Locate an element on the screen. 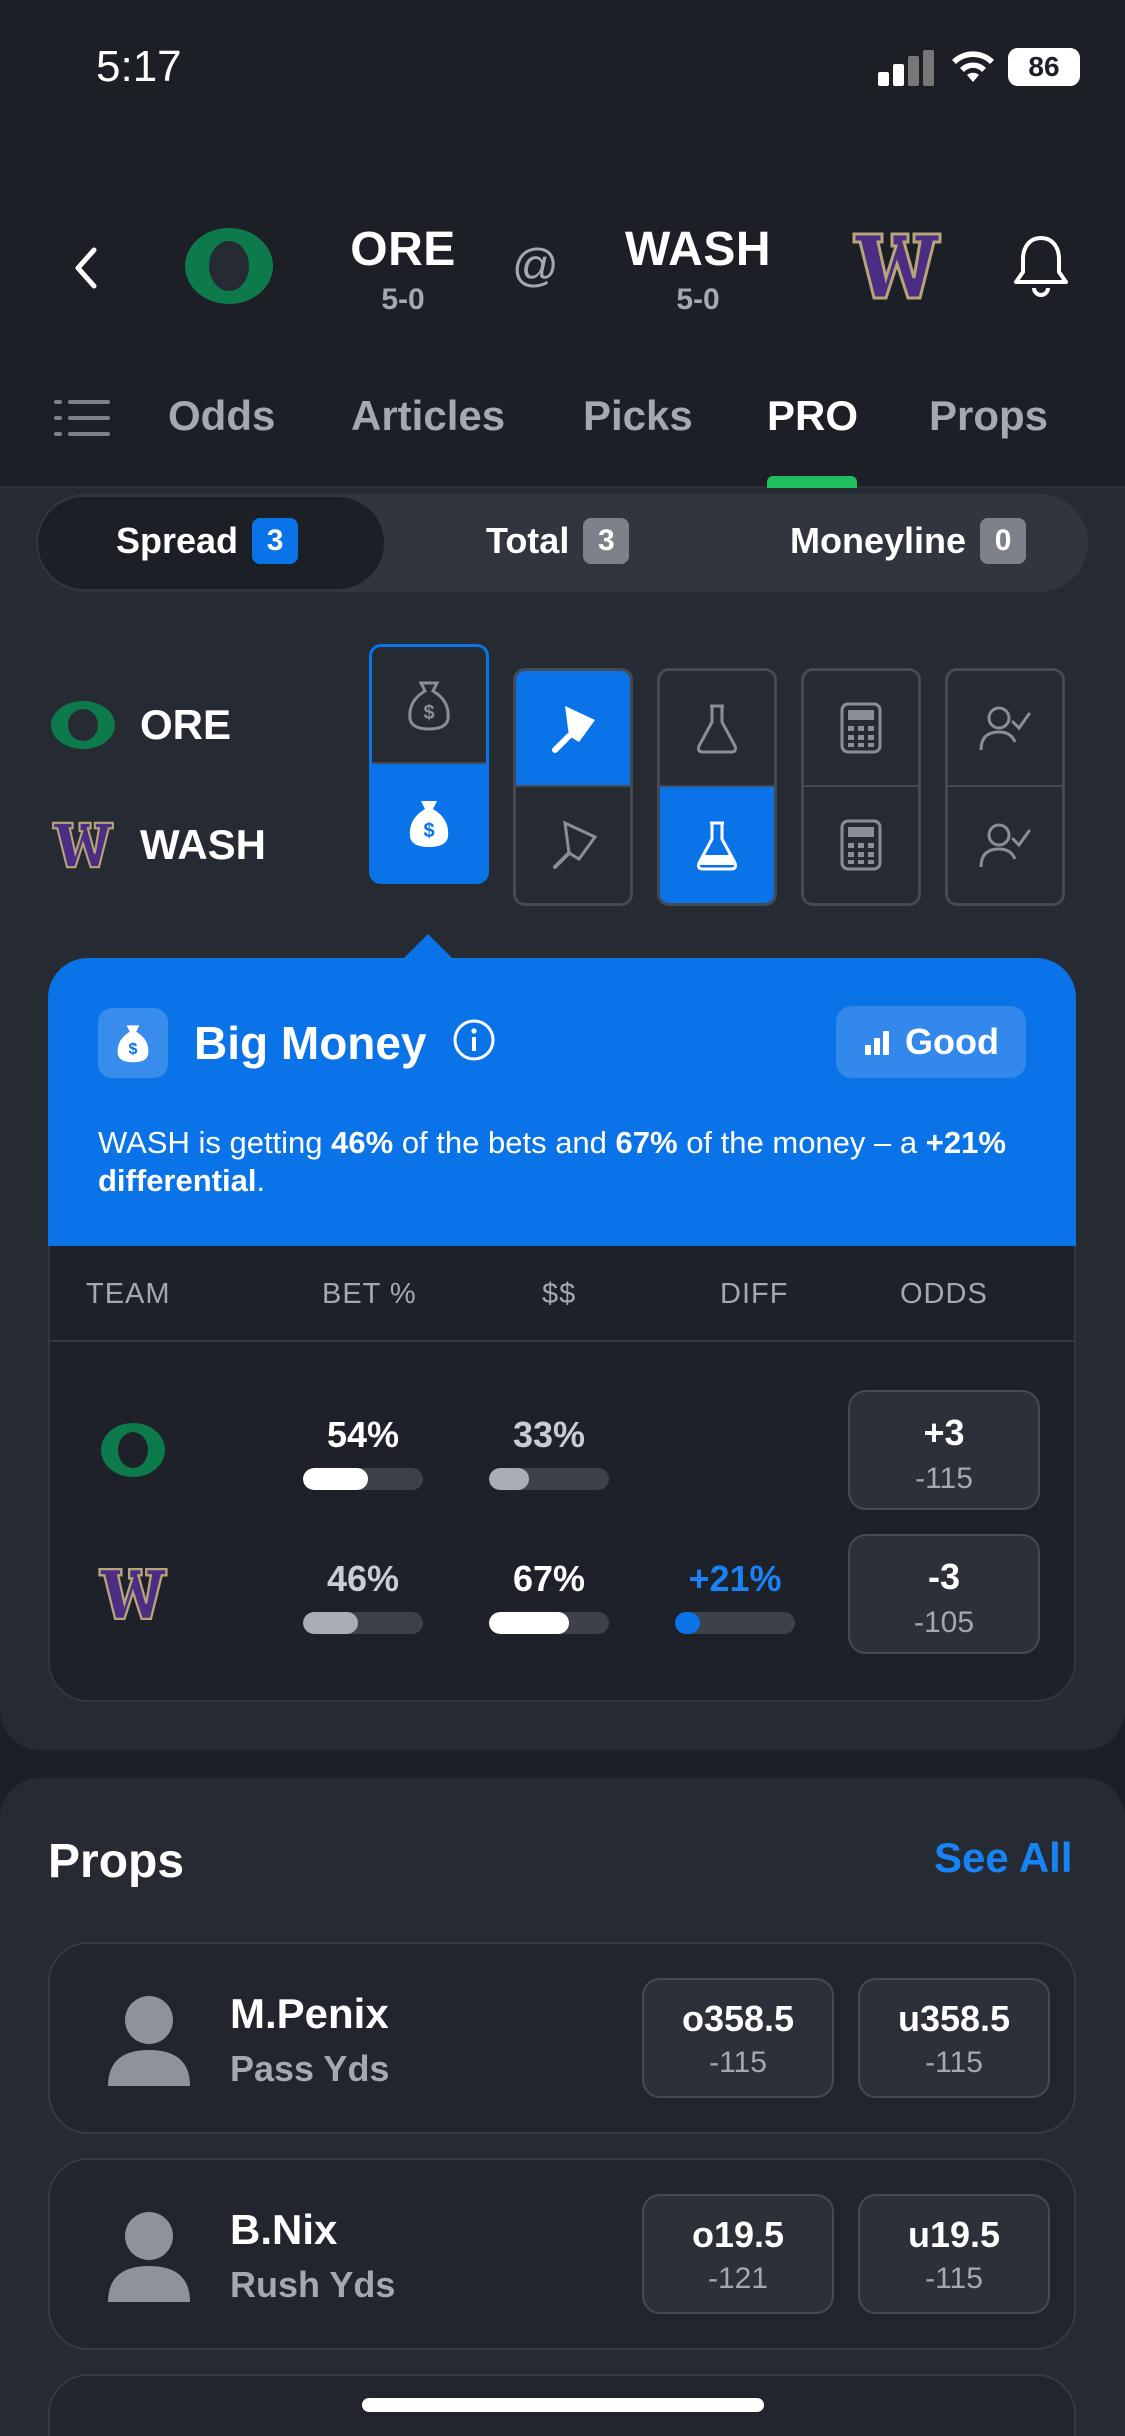  list-menu-icon is located at coordinates (82, 418).